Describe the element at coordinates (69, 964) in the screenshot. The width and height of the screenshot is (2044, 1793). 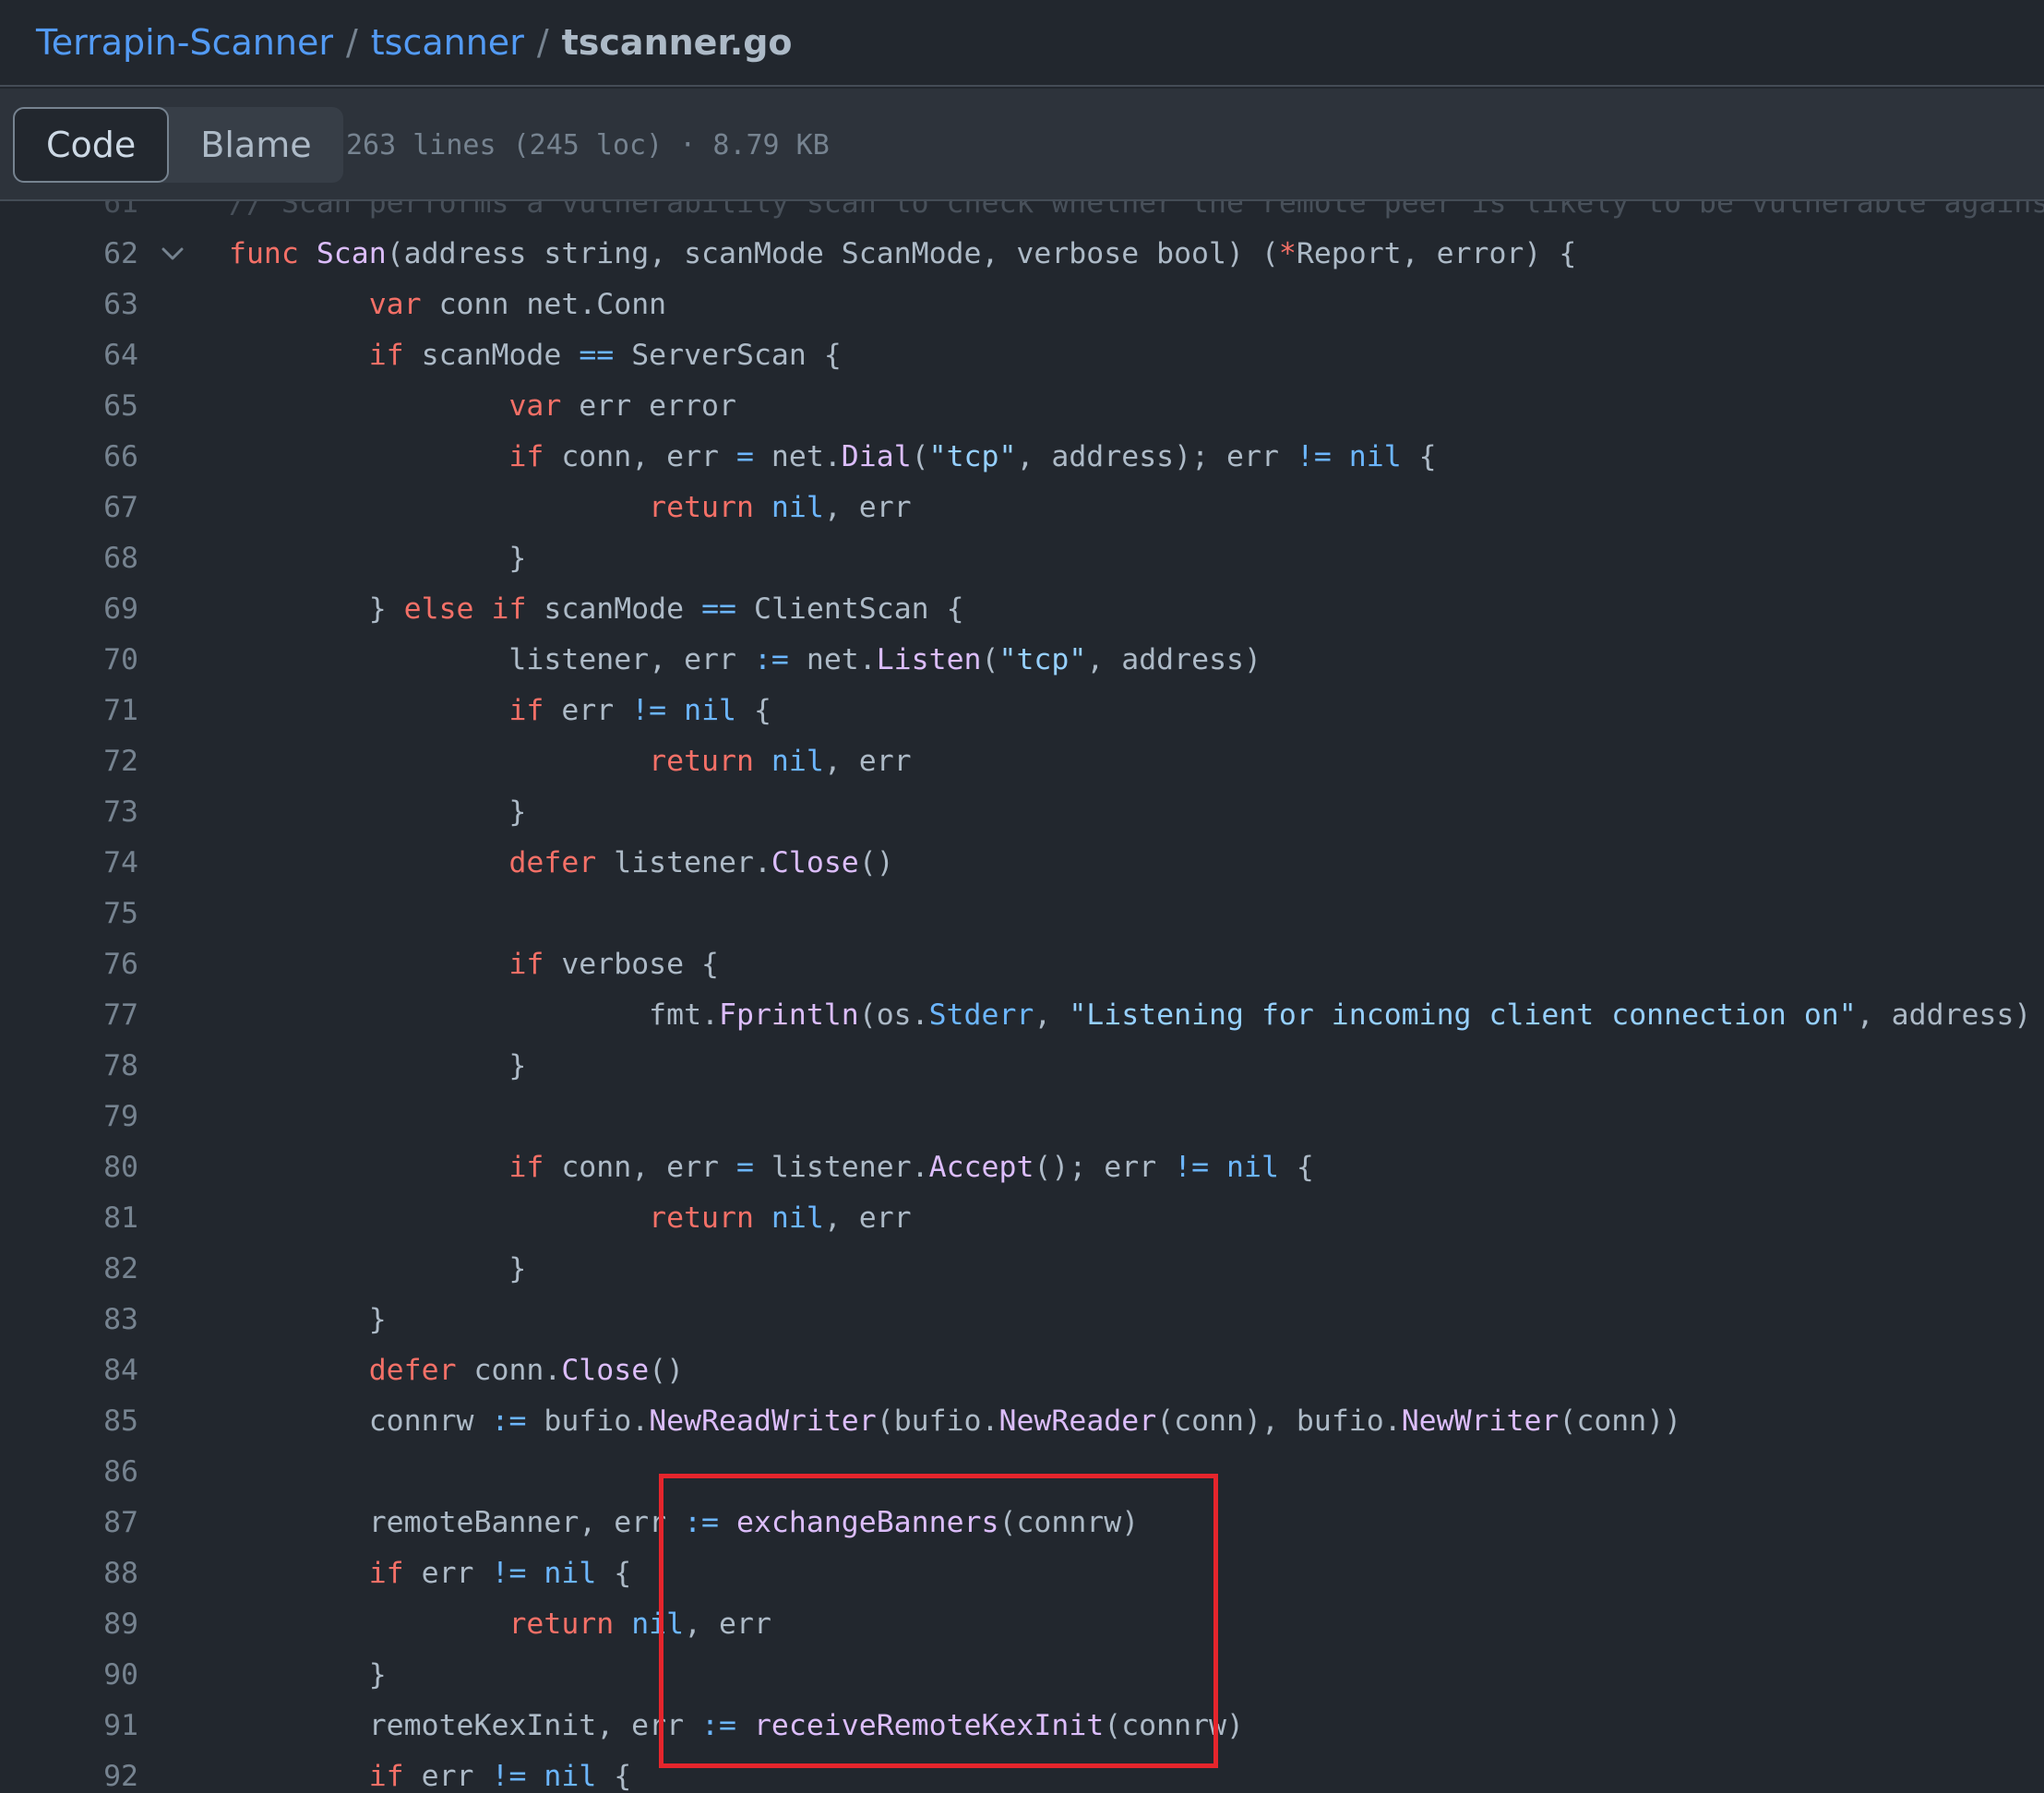
I see `line-number: 76` at that location.